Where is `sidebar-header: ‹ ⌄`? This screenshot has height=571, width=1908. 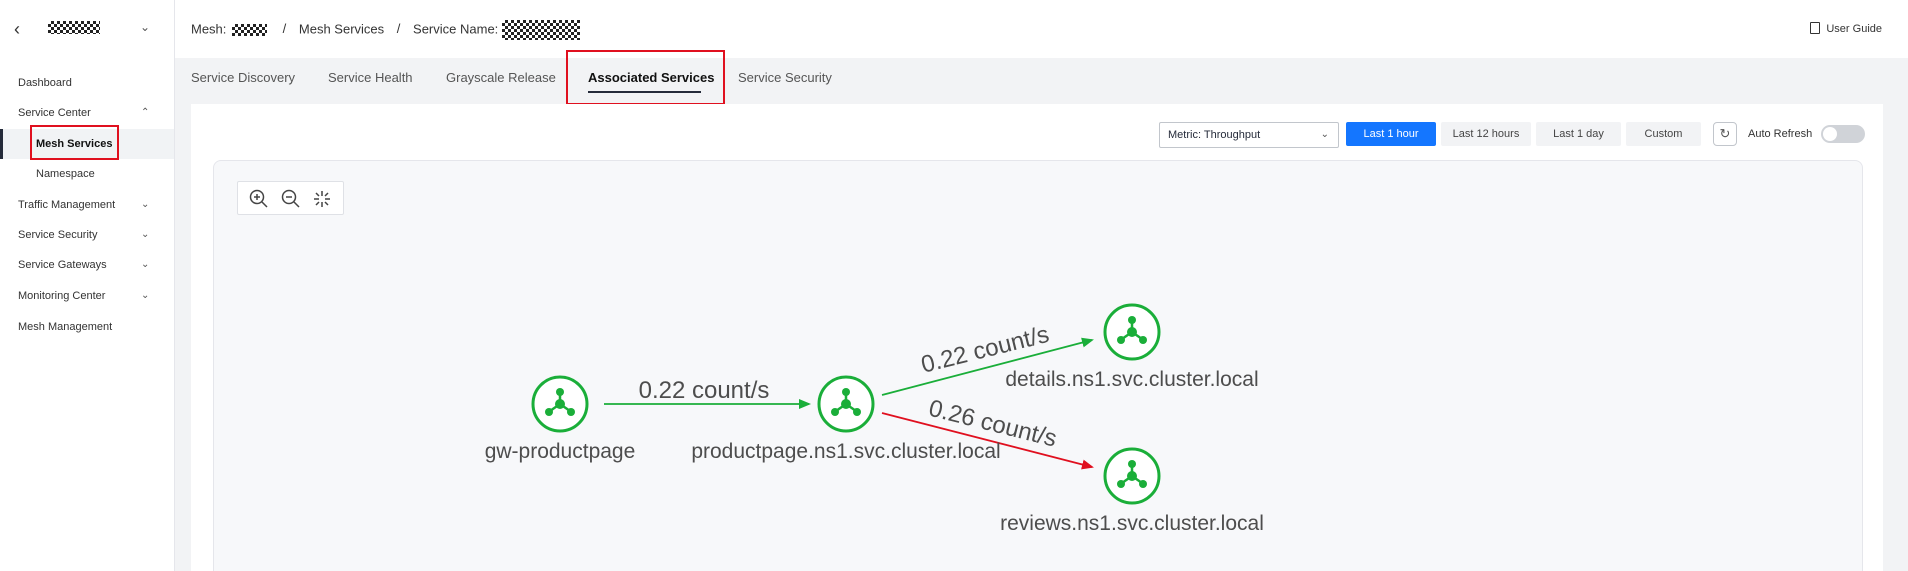
sidebar-header: ‹ ⌄ is located at coordinates (87, 28).